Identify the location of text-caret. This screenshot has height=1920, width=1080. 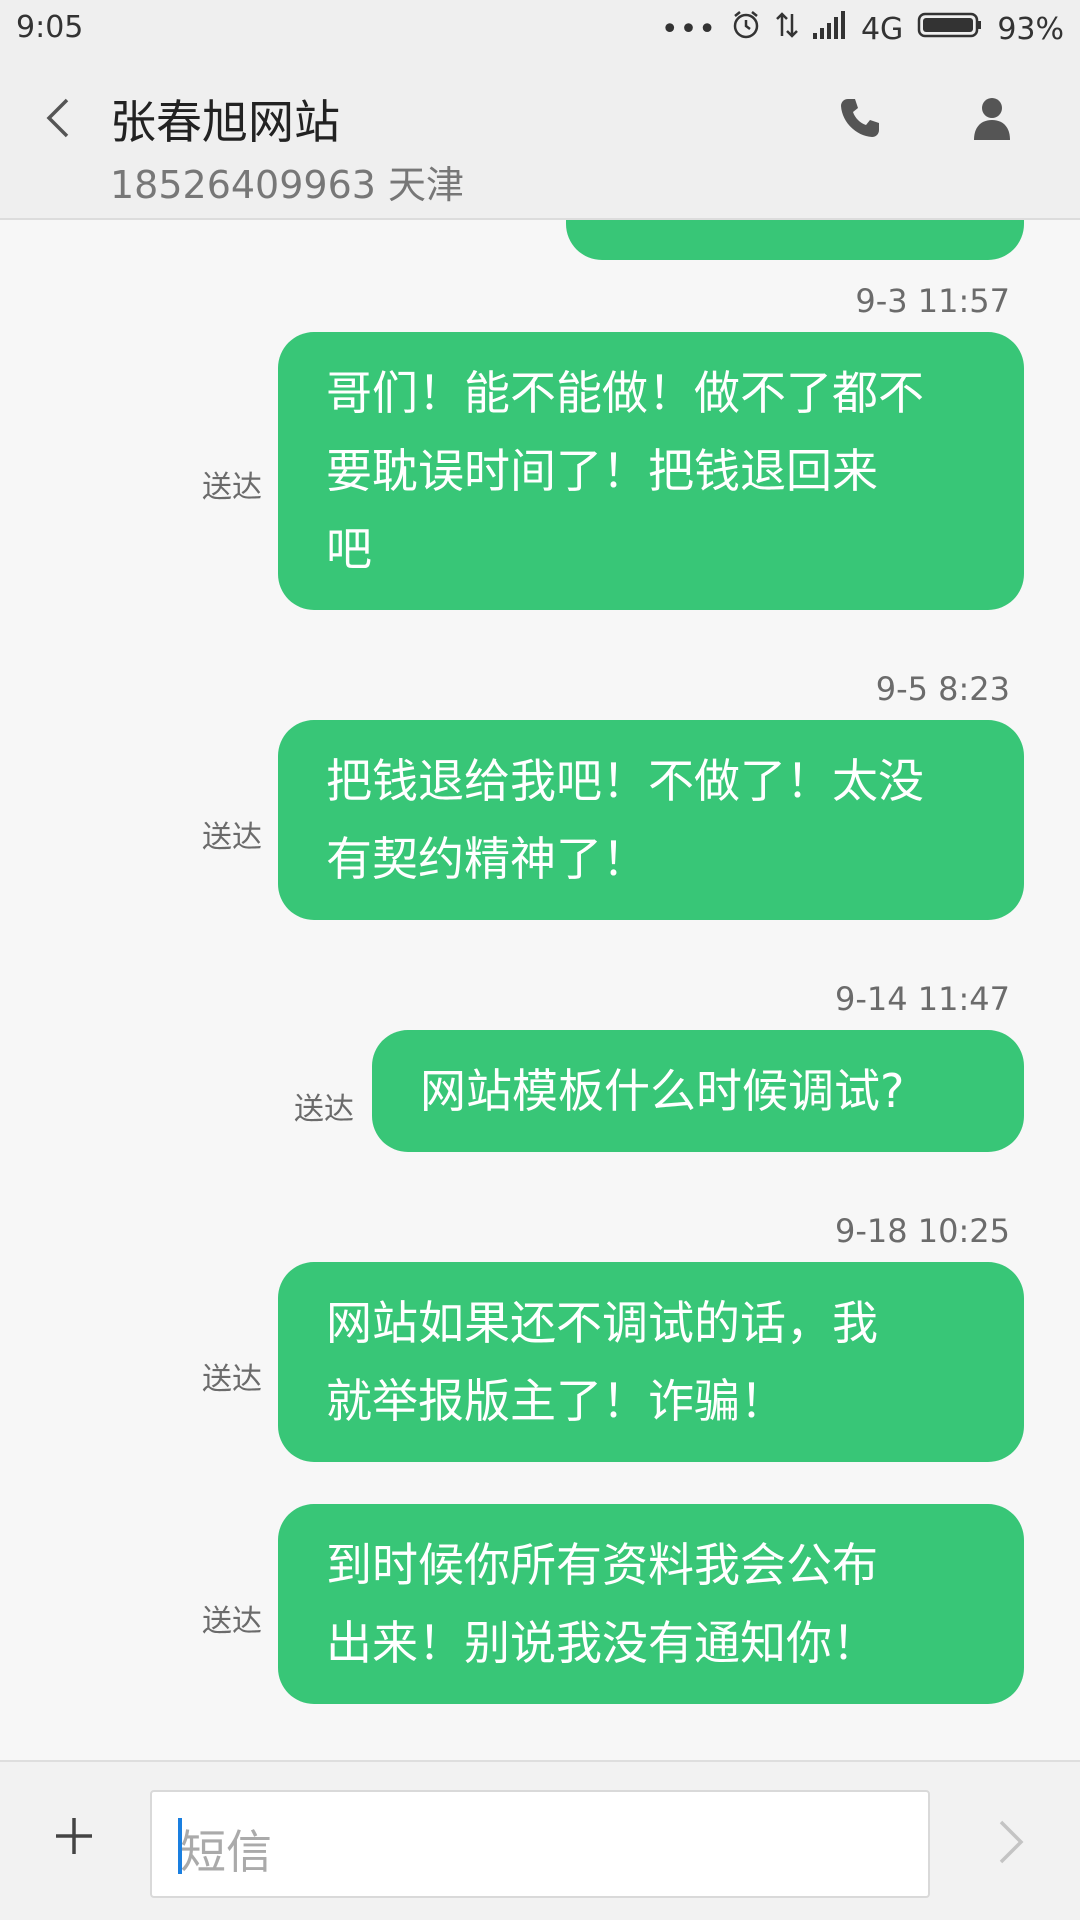
(180, 1846).